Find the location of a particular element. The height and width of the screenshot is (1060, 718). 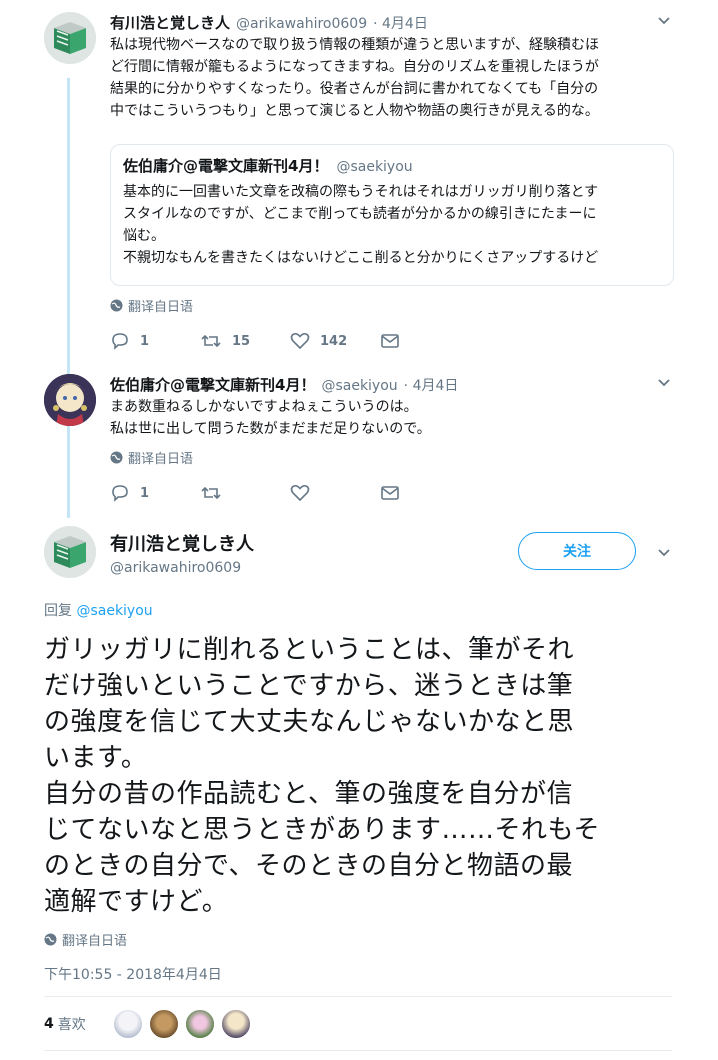

quote-line: 悩む。 is located at coordinates (144, 236).